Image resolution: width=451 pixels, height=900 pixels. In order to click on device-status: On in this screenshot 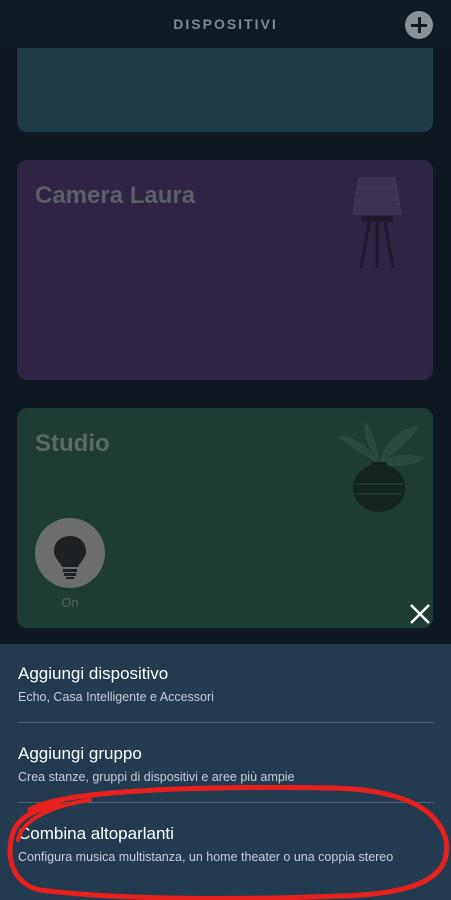, I will do `click(70, 602)`.